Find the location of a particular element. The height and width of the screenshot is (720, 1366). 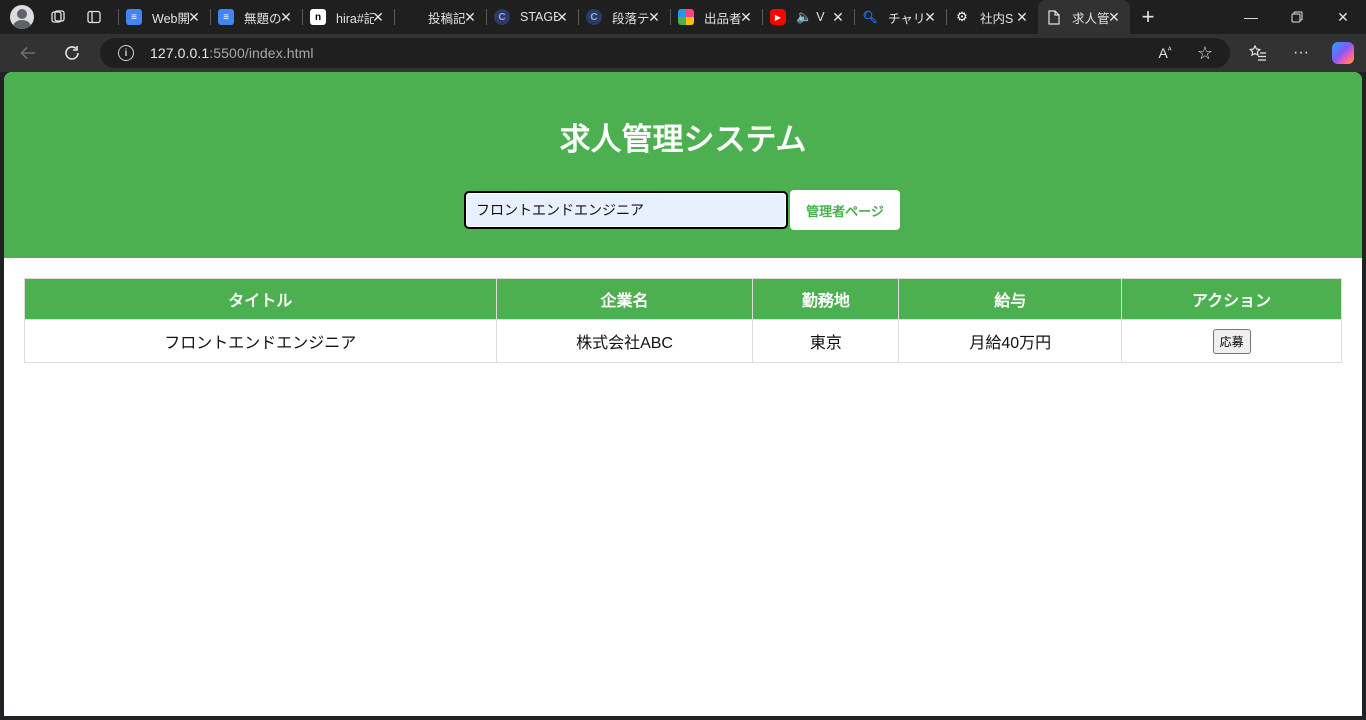

tab-2: n hira#記 ✕ is located at coordinates (348, 17).